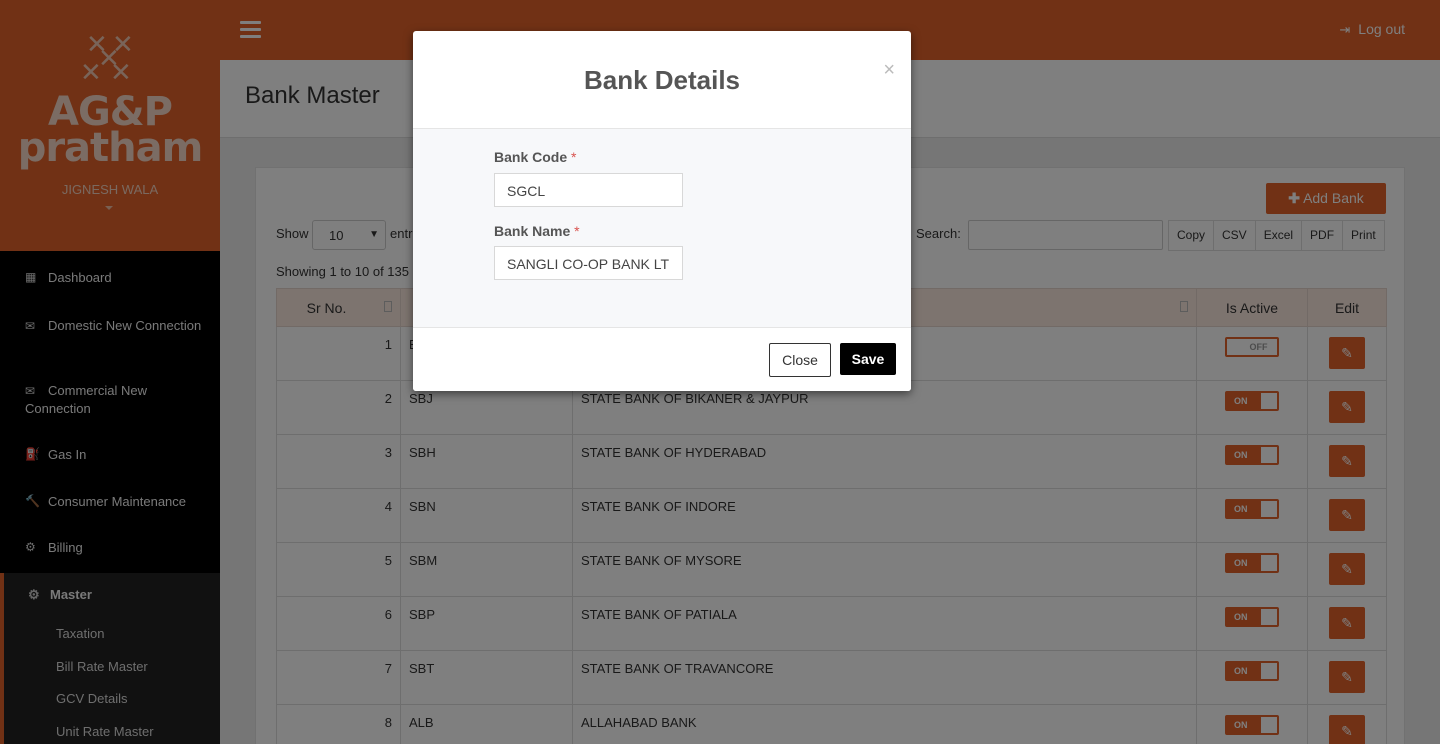 This screenshot has height=744, width=1440. I want to click on bank-code-field: SGCL, so click(588, 190).